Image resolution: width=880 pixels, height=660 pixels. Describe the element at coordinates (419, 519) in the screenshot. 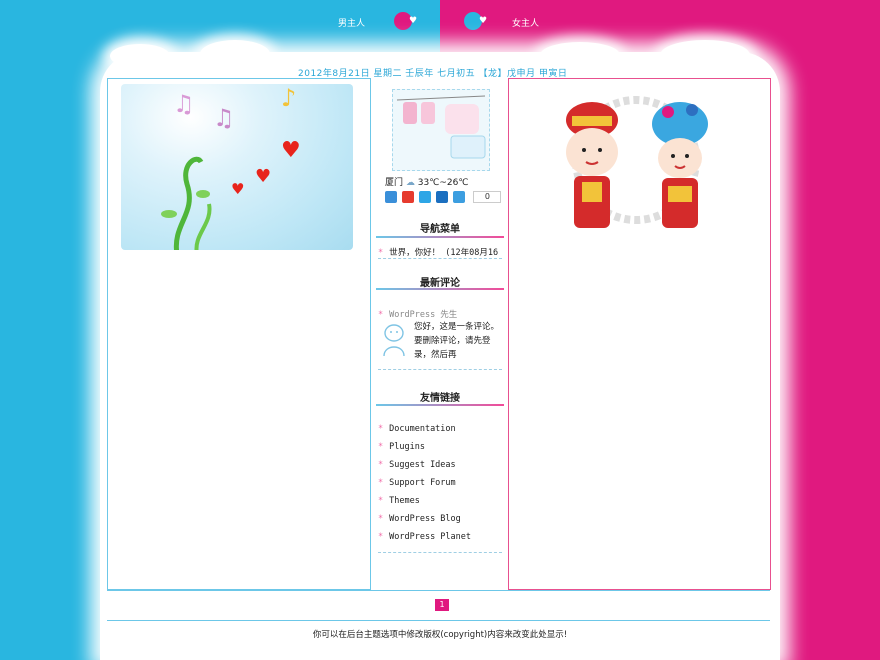

I see `link-item-wordpress-blog: WordPress Blog` at that location.